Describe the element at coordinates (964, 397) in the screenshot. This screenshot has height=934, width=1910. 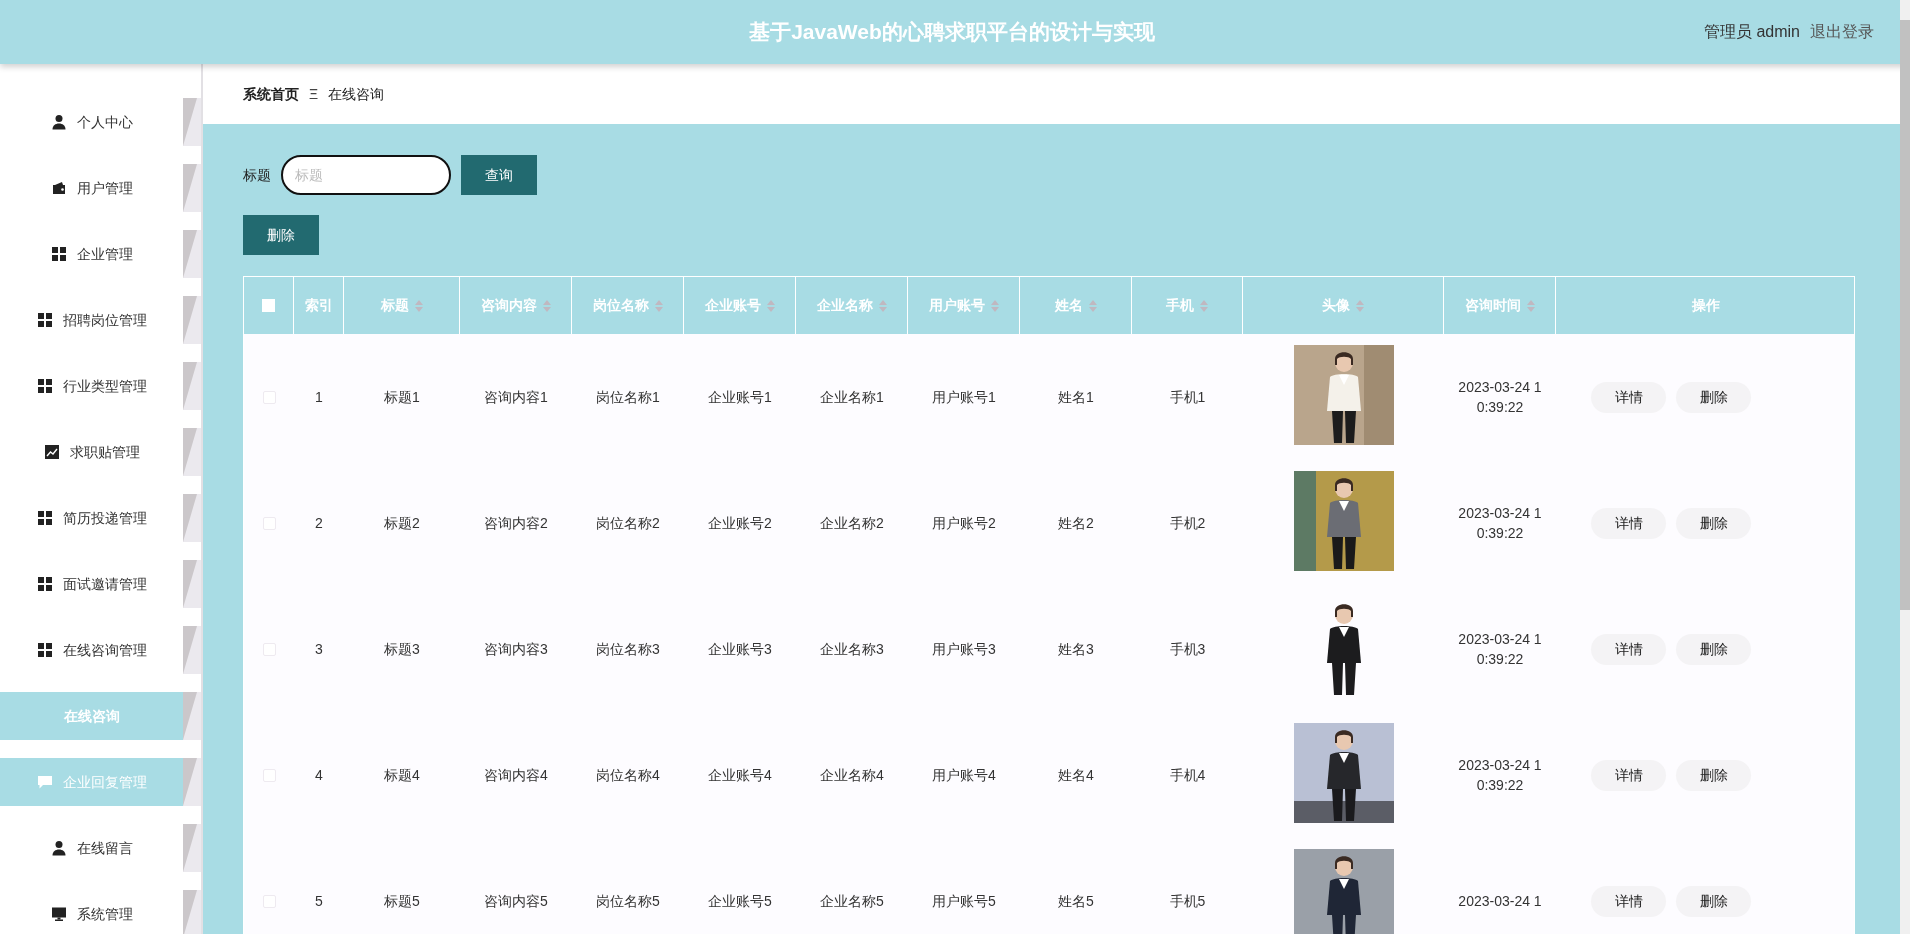
I see `table-cell-text: 用户账号1` at that location.